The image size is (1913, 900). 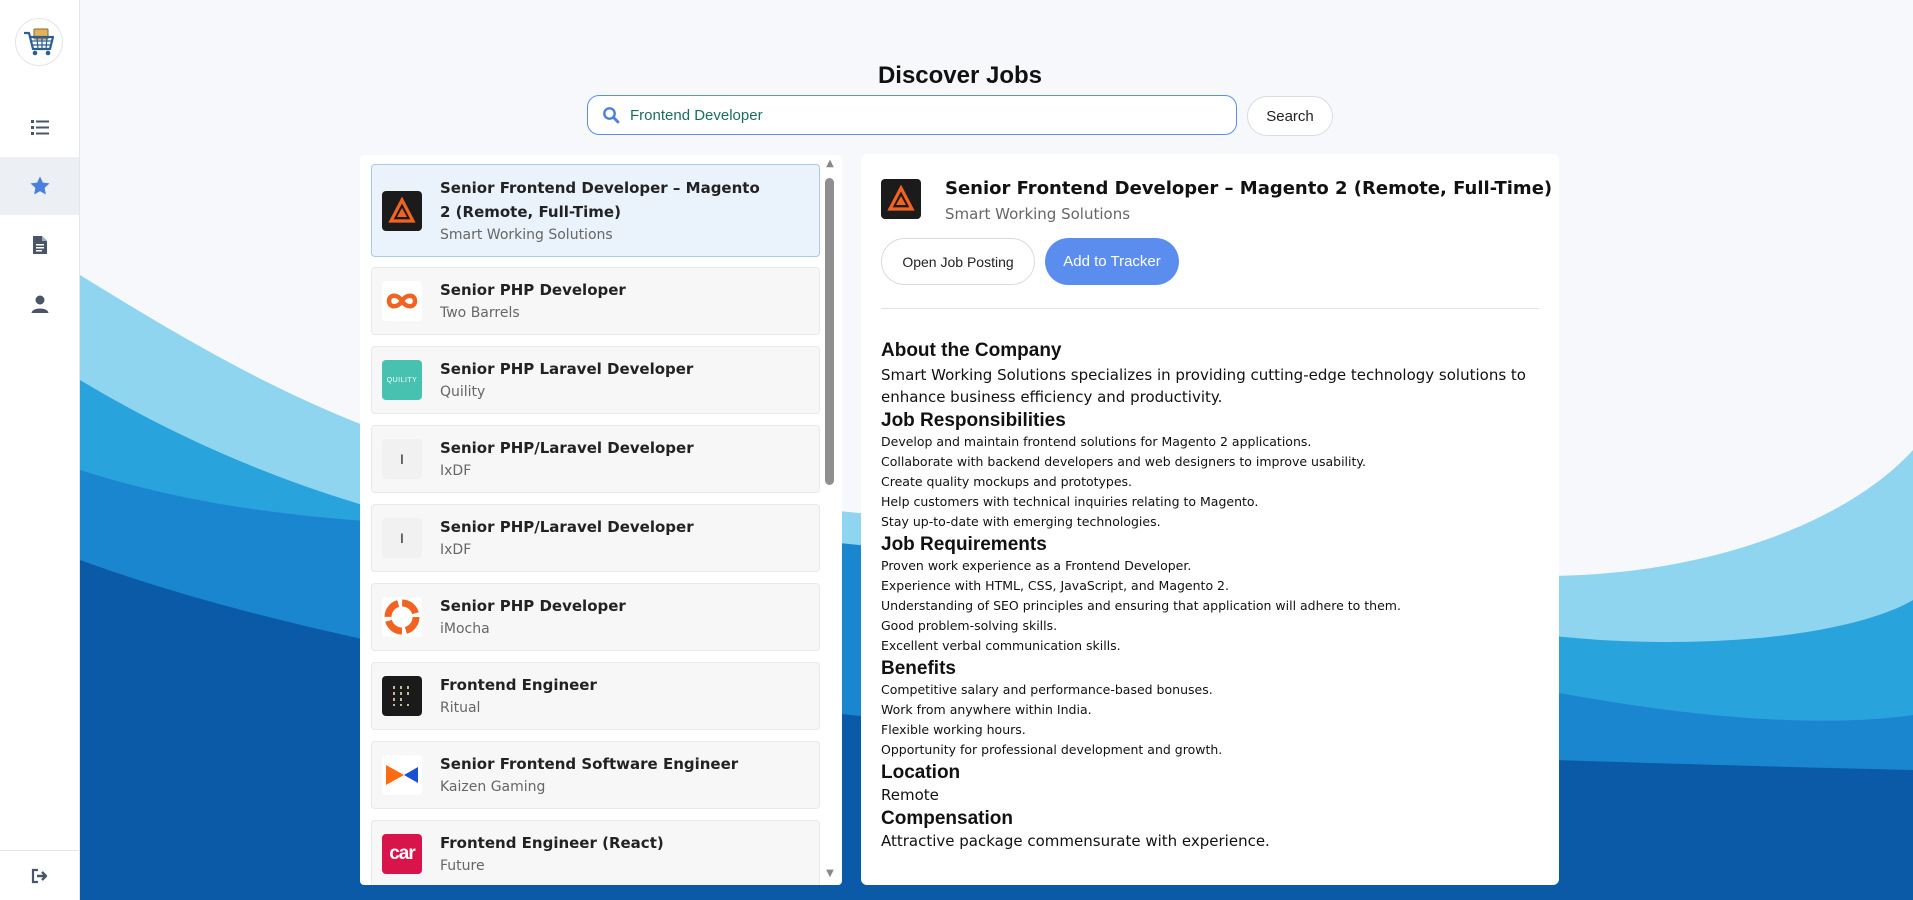 I want to click on app-logo, so click(x=39, y=42).